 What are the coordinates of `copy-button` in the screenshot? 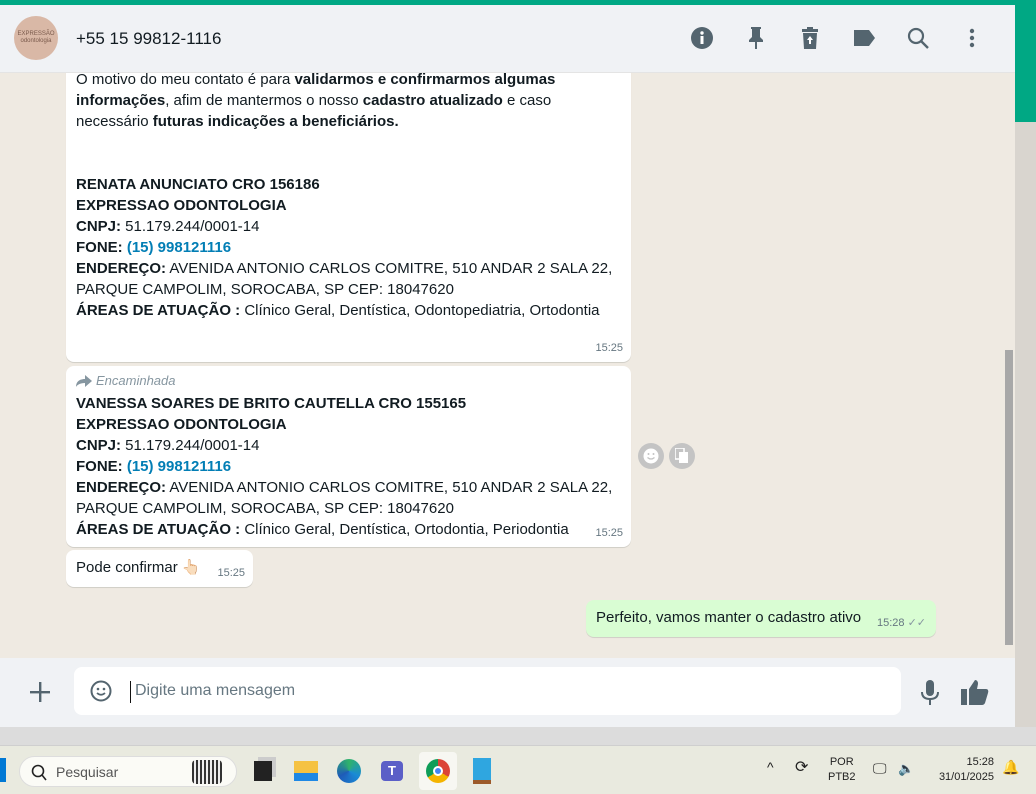 It's located at (682, 456).